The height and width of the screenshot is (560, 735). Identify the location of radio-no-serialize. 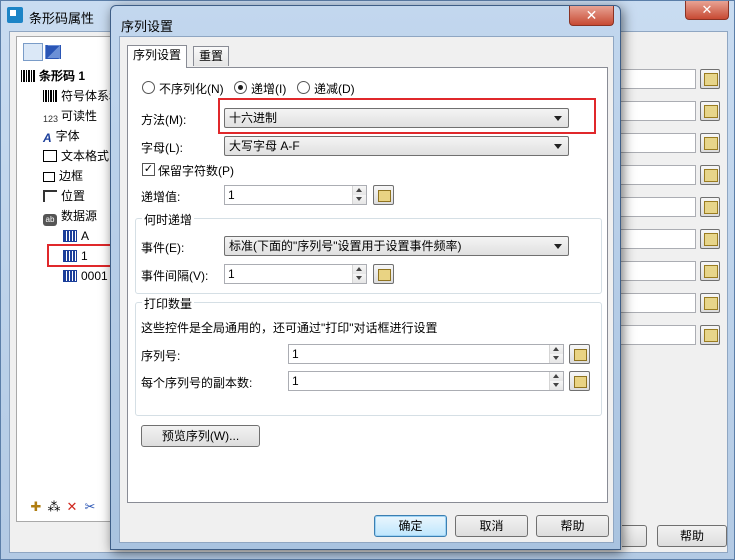
(148, 87).